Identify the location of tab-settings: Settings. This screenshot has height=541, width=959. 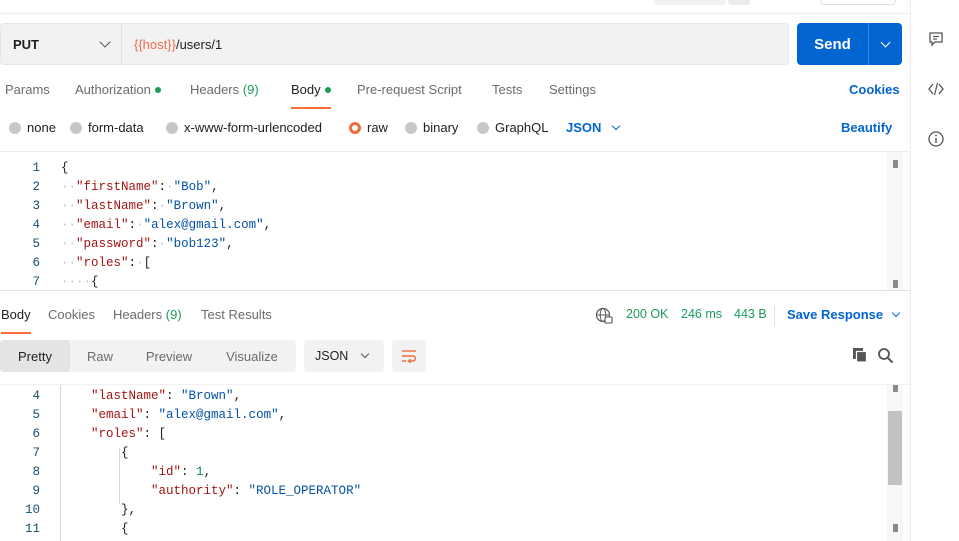
(572, 94).